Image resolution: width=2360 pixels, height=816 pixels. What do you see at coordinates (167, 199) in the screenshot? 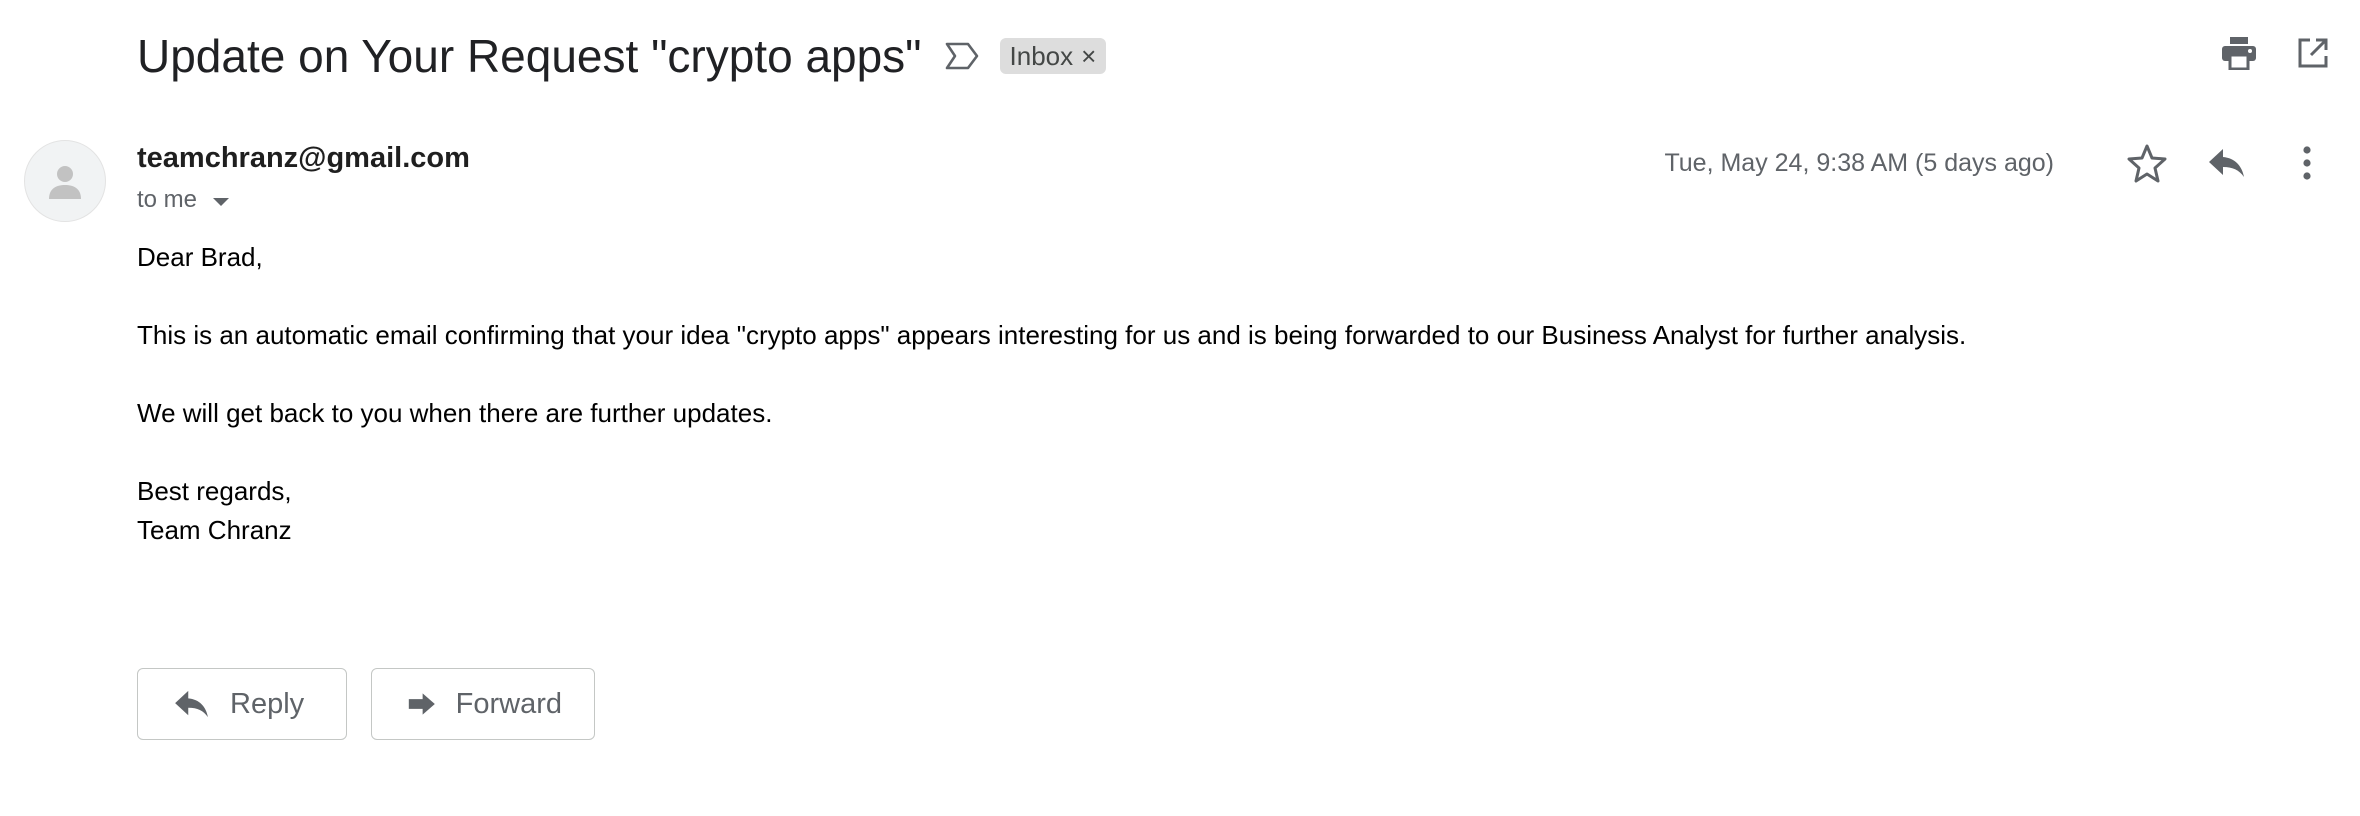
I see `recipient-text: to me` at bounding box center [167, 199].